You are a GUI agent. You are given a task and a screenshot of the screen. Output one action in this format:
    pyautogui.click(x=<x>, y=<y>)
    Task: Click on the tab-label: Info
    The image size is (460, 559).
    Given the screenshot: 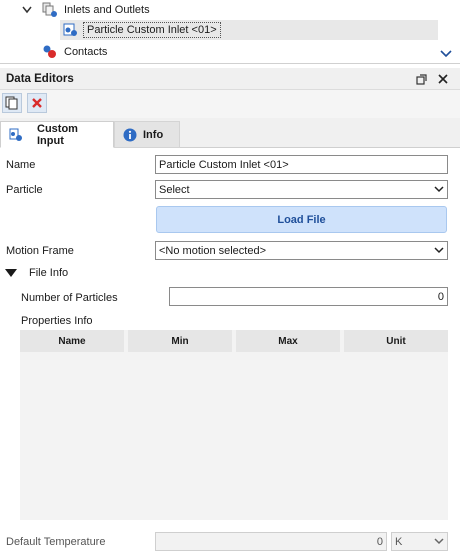 What is the action you would take?
    pyautogui.click(x=153, y=134)
    